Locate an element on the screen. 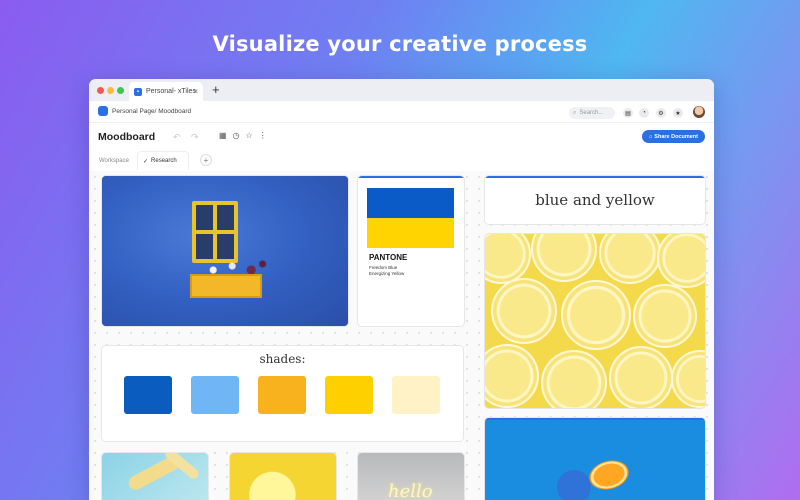 This screenshot has height=500, width=800. user-avatar is located at coordinates (699, 112).